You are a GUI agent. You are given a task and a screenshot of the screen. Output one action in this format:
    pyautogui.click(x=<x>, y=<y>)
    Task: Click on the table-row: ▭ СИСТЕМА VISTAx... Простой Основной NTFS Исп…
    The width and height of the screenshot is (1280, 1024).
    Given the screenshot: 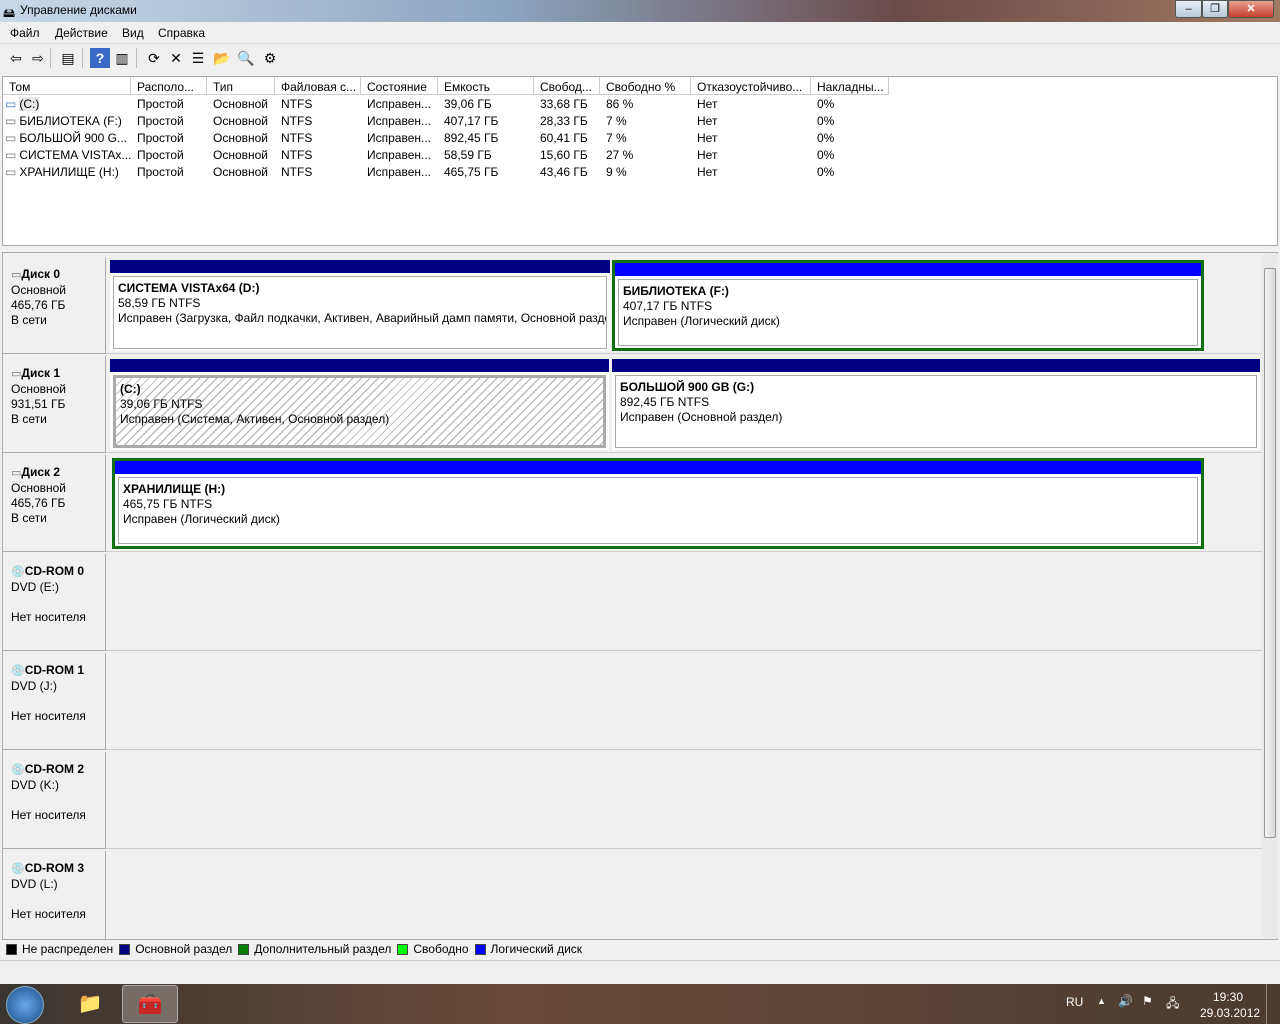 What is the action you would take?
    pyautogui.click(x=640, y=154)
    